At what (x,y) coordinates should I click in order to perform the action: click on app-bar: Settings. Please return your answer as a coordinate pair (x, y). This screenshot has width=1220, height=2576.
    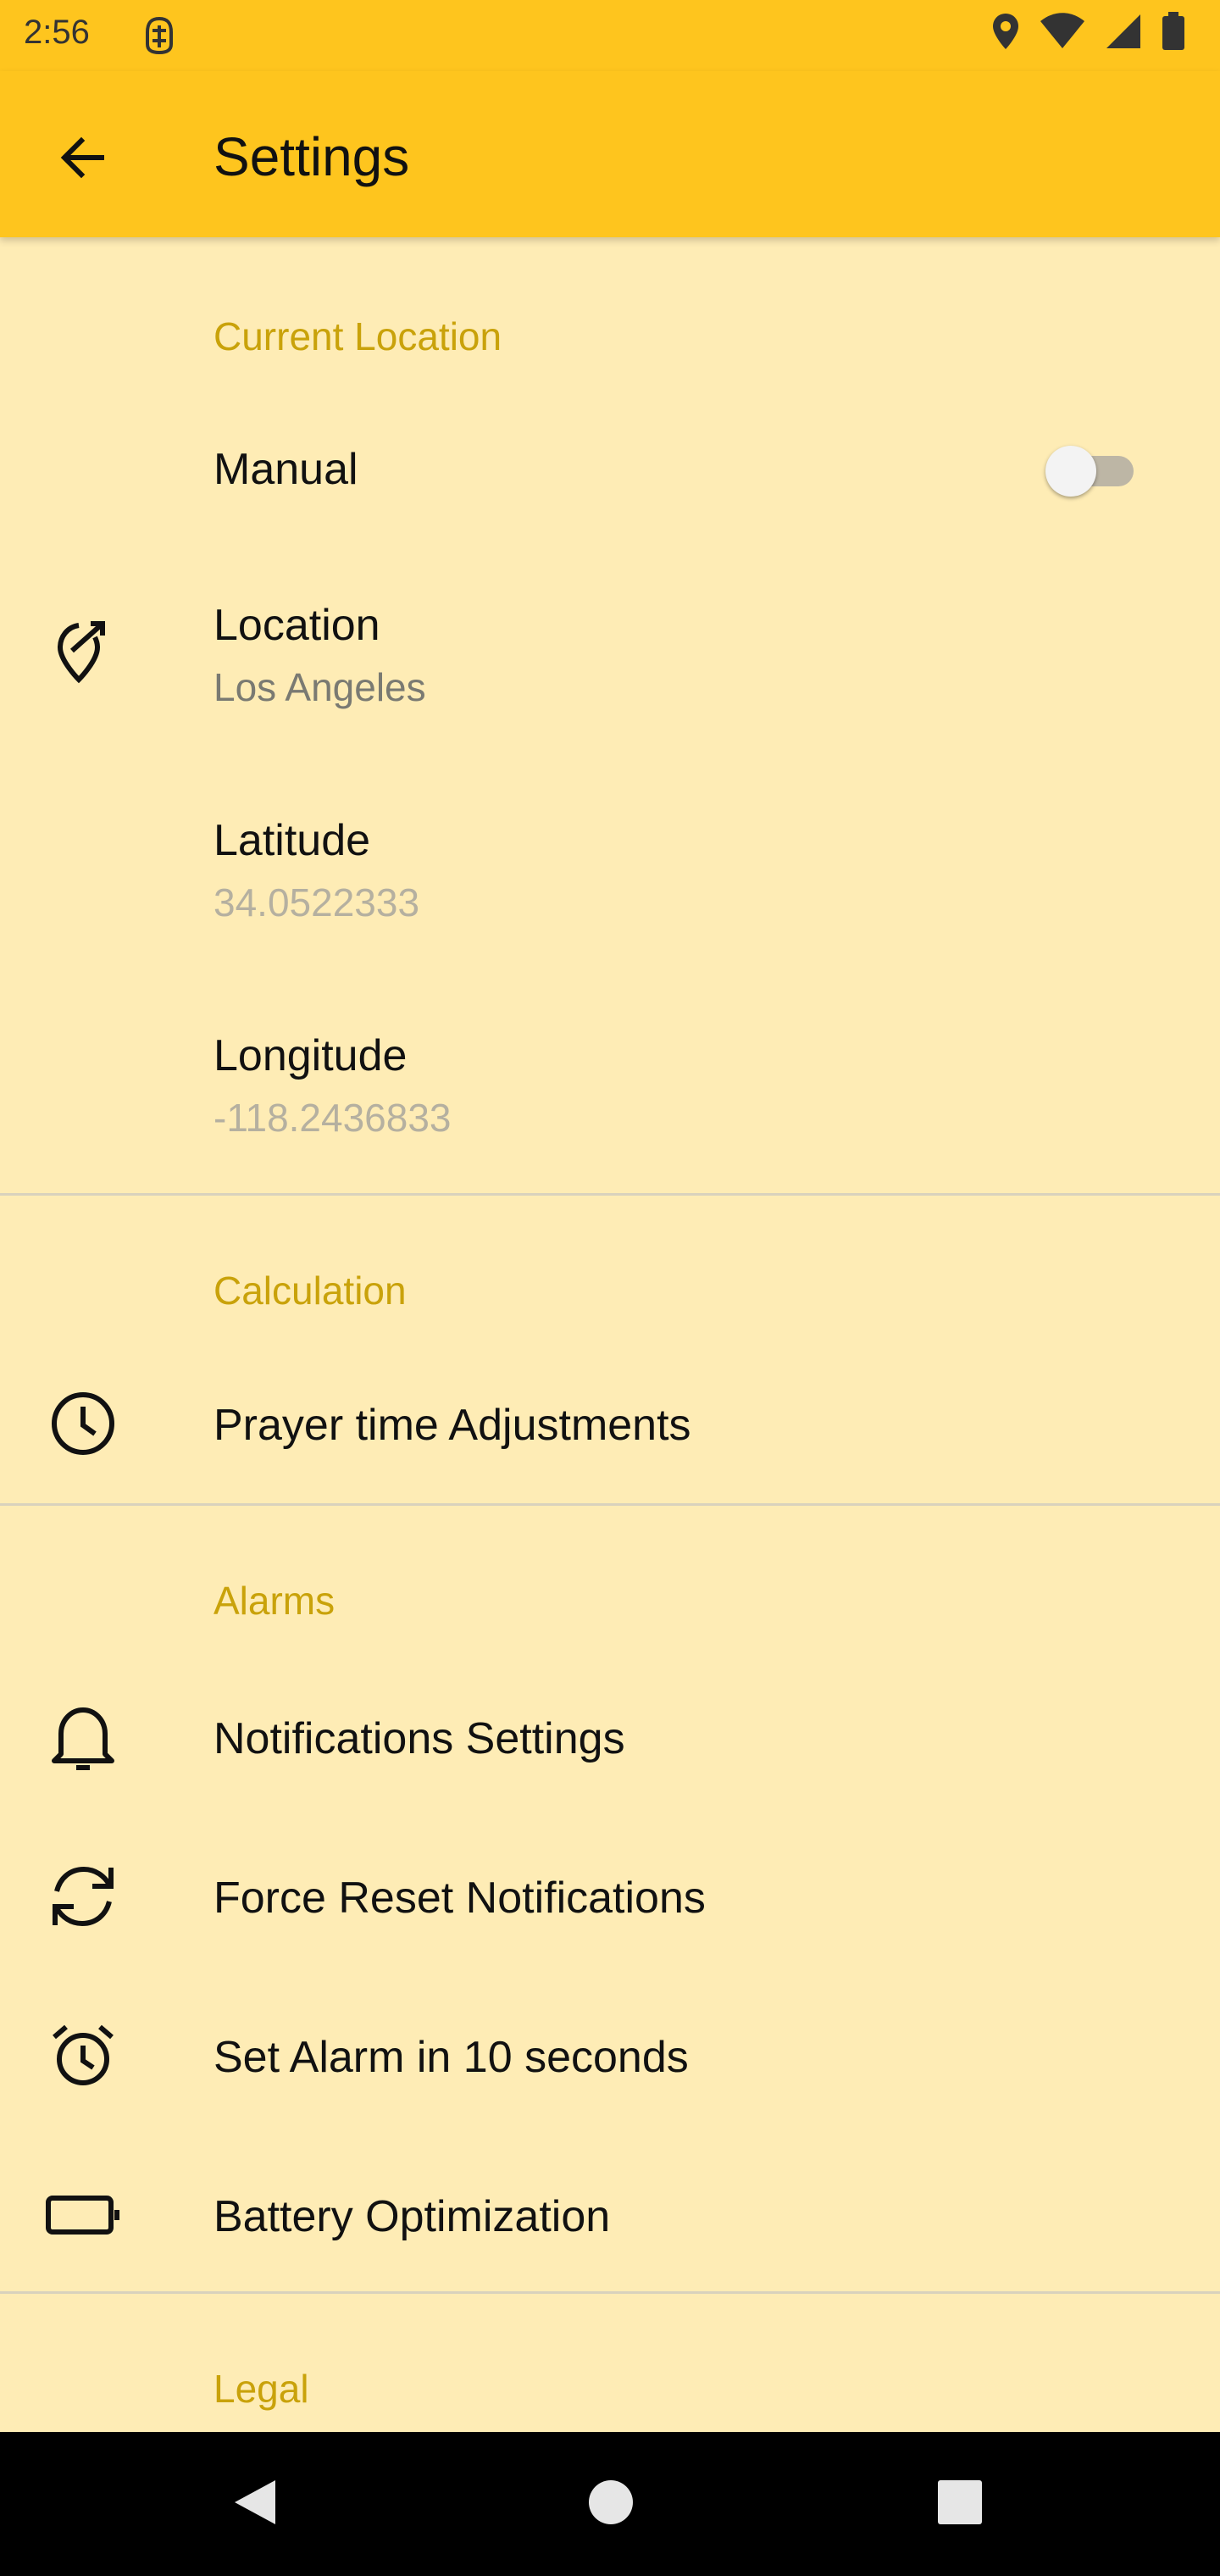
    Looking at the image, I should click on (610, 154).